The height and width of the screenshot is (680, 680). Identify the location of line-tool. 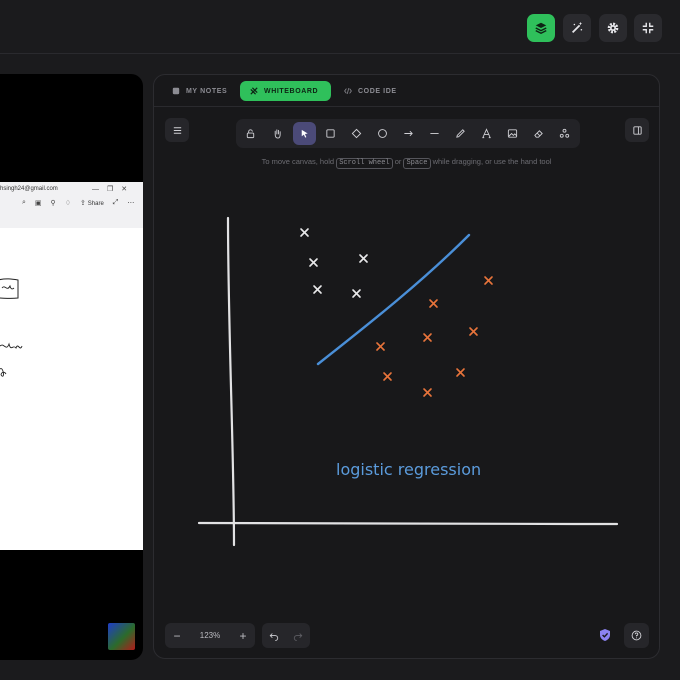
(434, 133).